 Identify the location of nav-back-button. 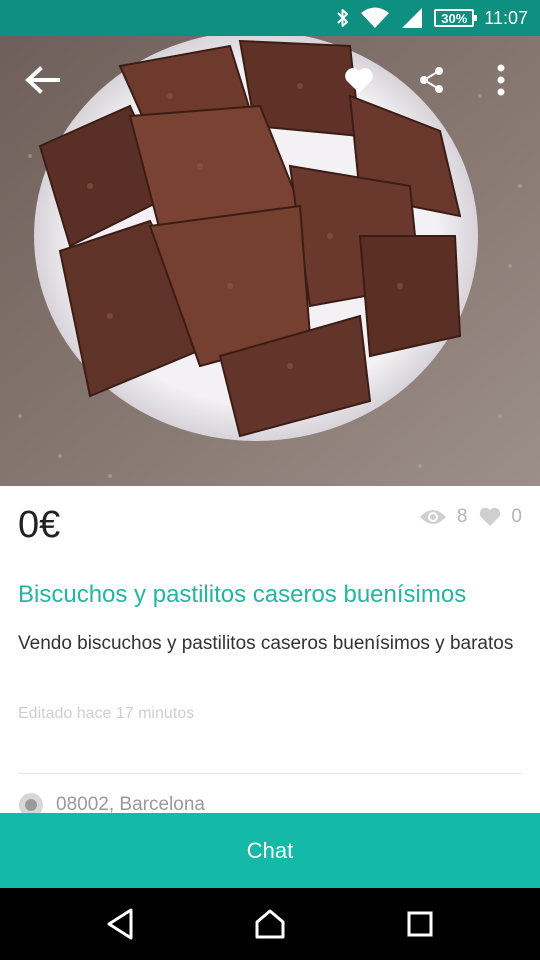
(120, 924).